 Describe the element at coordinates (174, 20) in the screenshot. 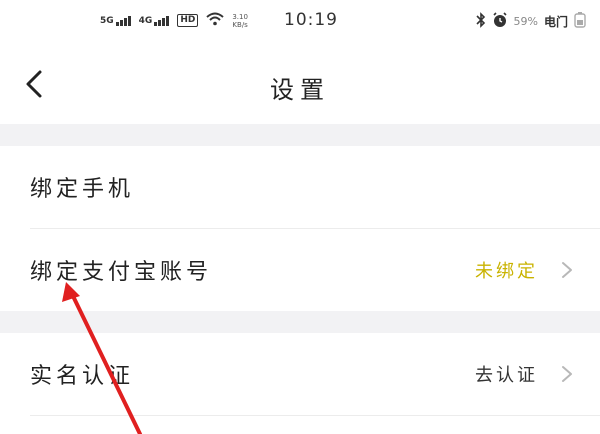

I see `status-left-group: 5G 4G HD 3.10 KB/s` at that location.